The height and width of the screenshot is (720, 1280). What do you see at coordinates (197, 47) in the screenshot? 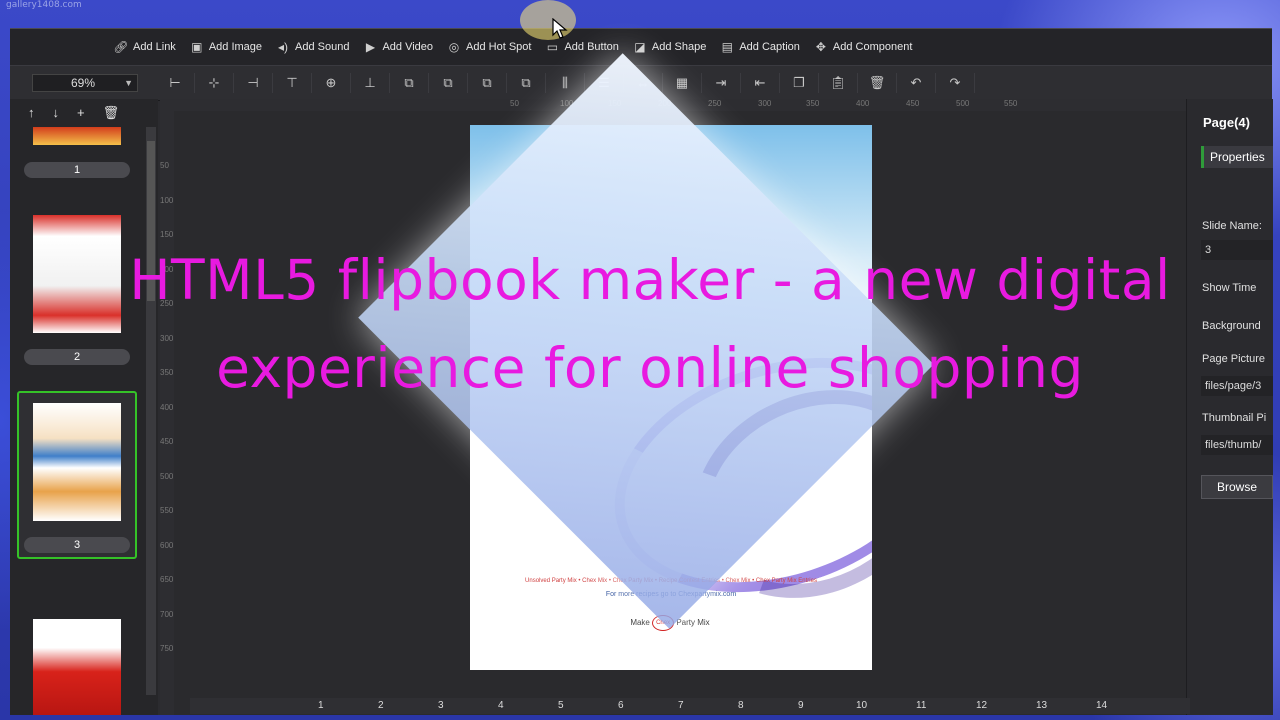
I see `image-icon: ▣` at bounding box center [197, 47].